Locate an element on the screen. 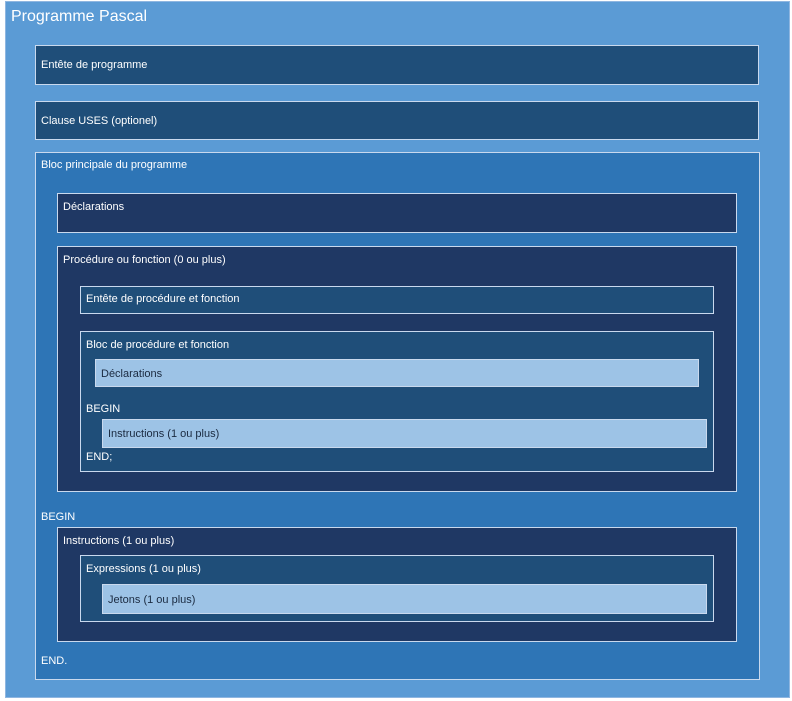 This screenshot has width=792, height=701. main-begin-keyword: BEGIN is located at coordinates (58, 517).